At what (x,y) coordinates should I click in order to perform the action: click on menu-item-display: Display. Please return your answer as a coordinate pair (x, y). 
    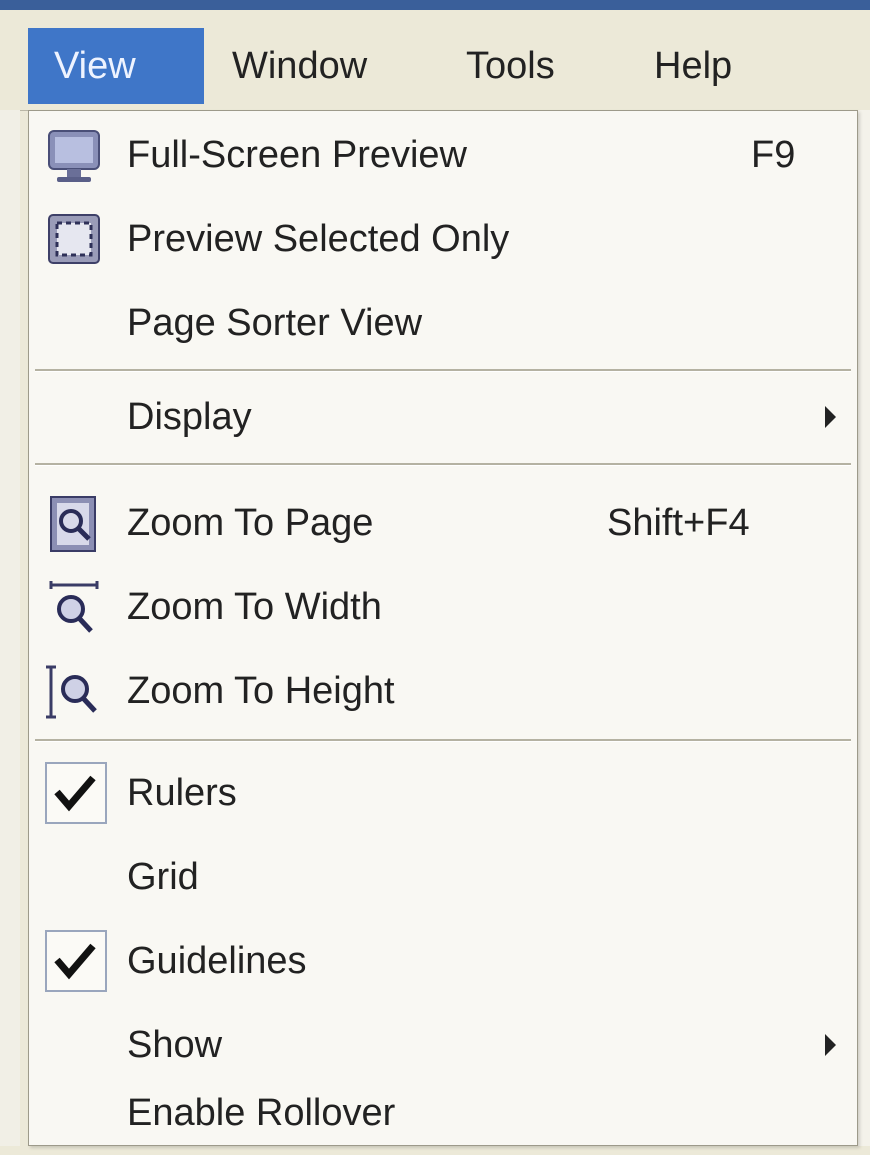
    Looking at the image, I should click on (443, 417).